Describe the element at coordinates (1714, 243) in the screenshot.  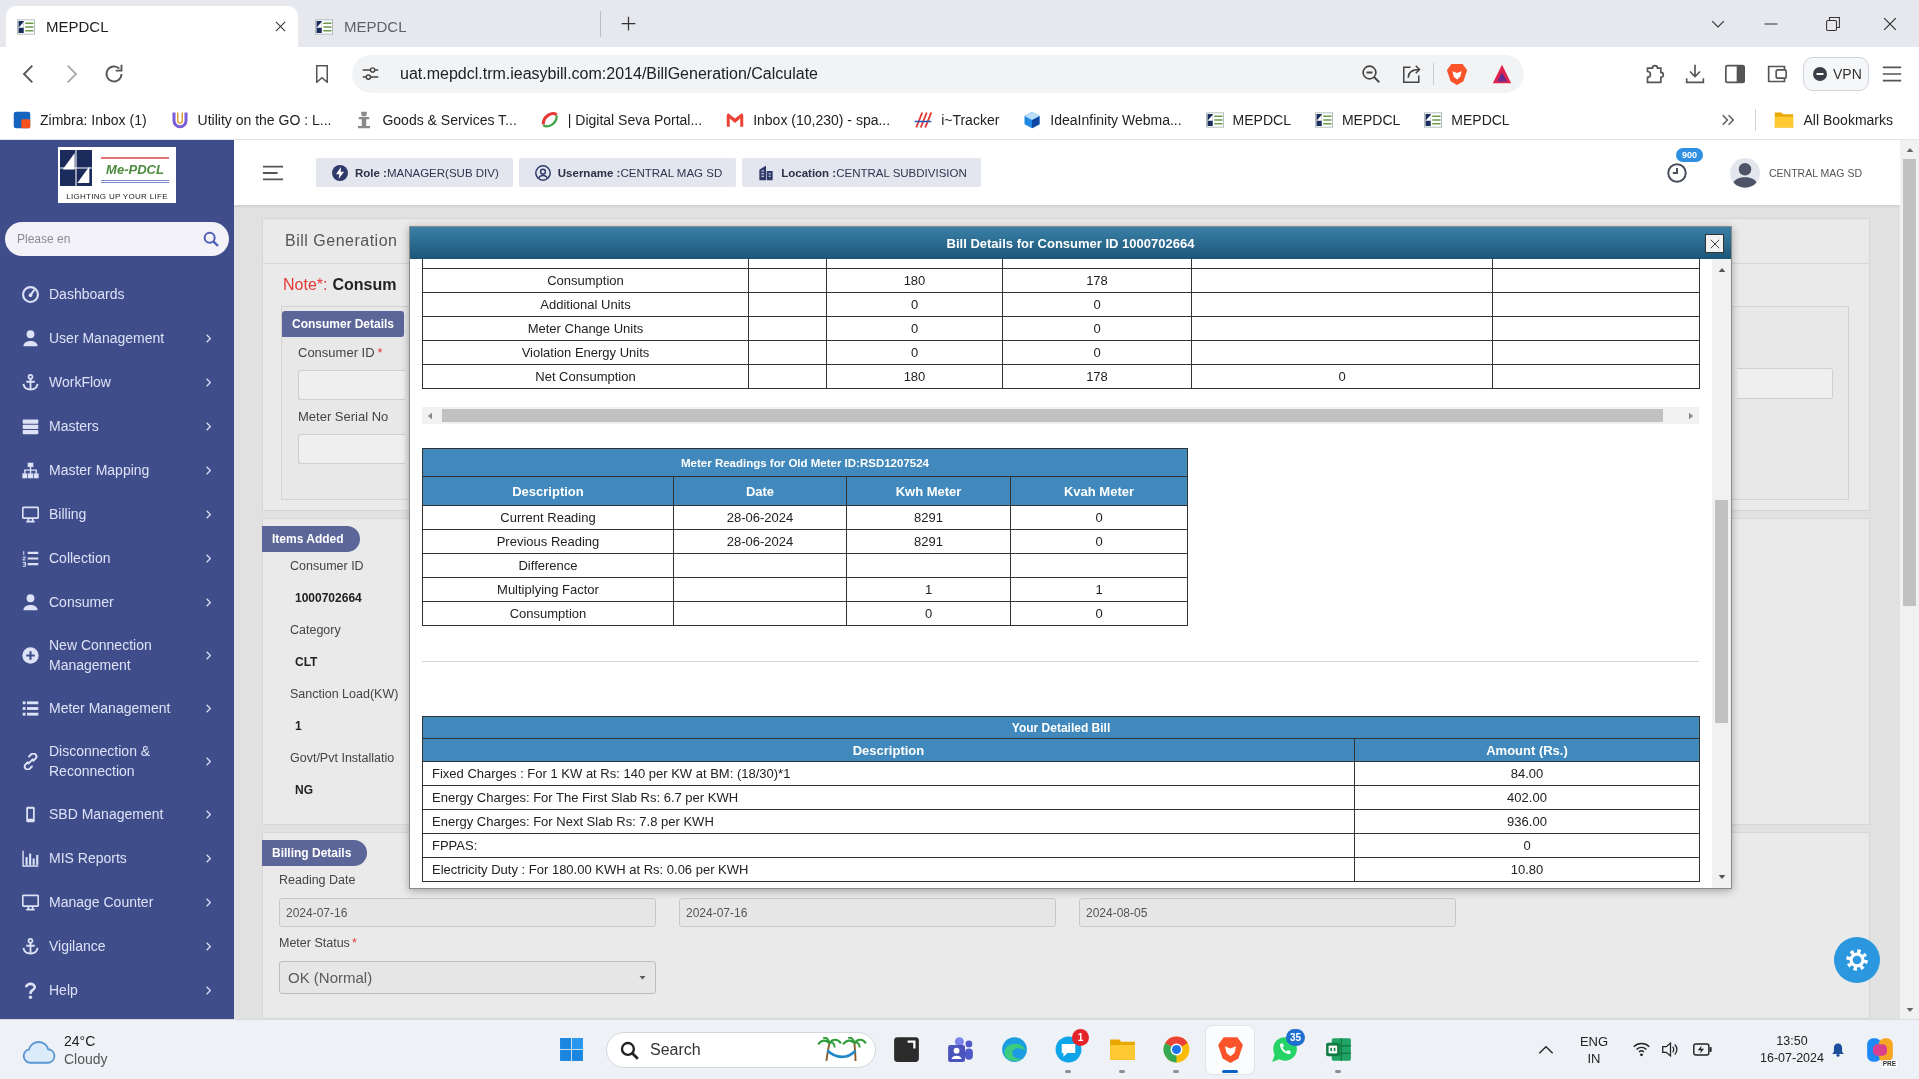
I see `close-button` at that location.